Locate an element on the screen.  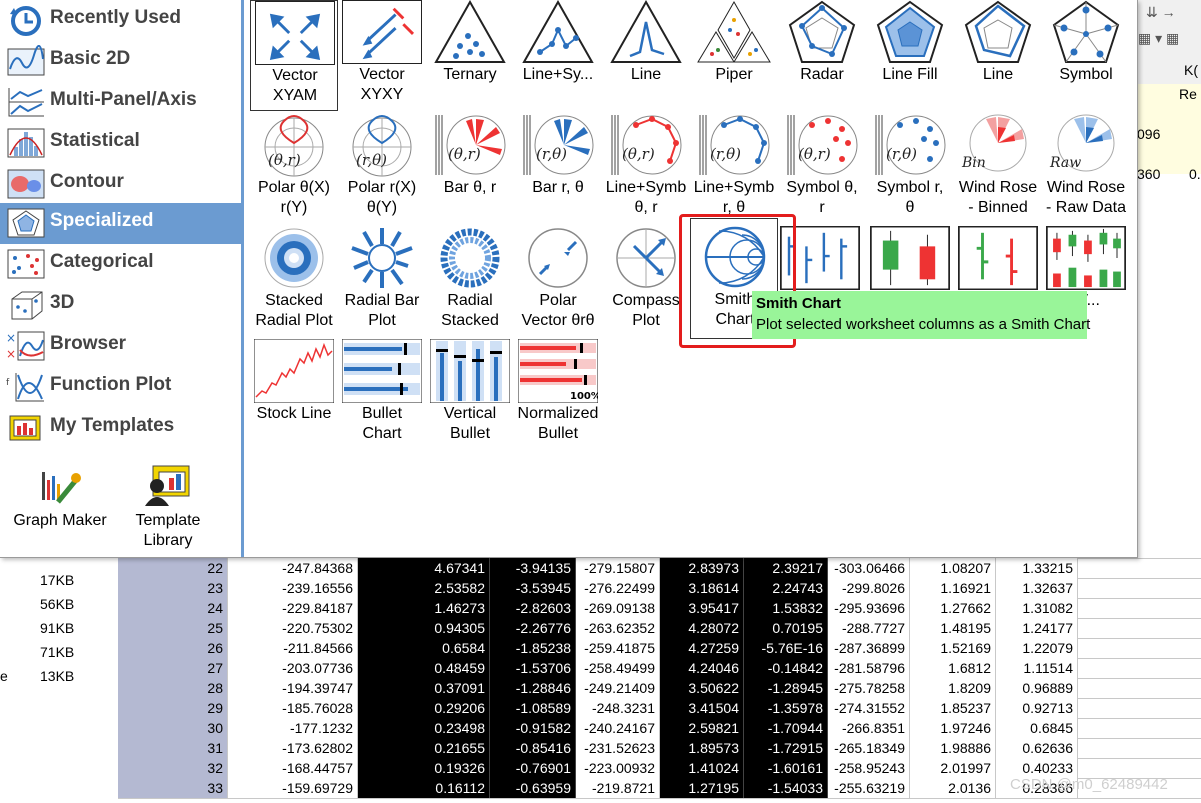
table-cell: -281.58796 is located at coordinates (869, 668).